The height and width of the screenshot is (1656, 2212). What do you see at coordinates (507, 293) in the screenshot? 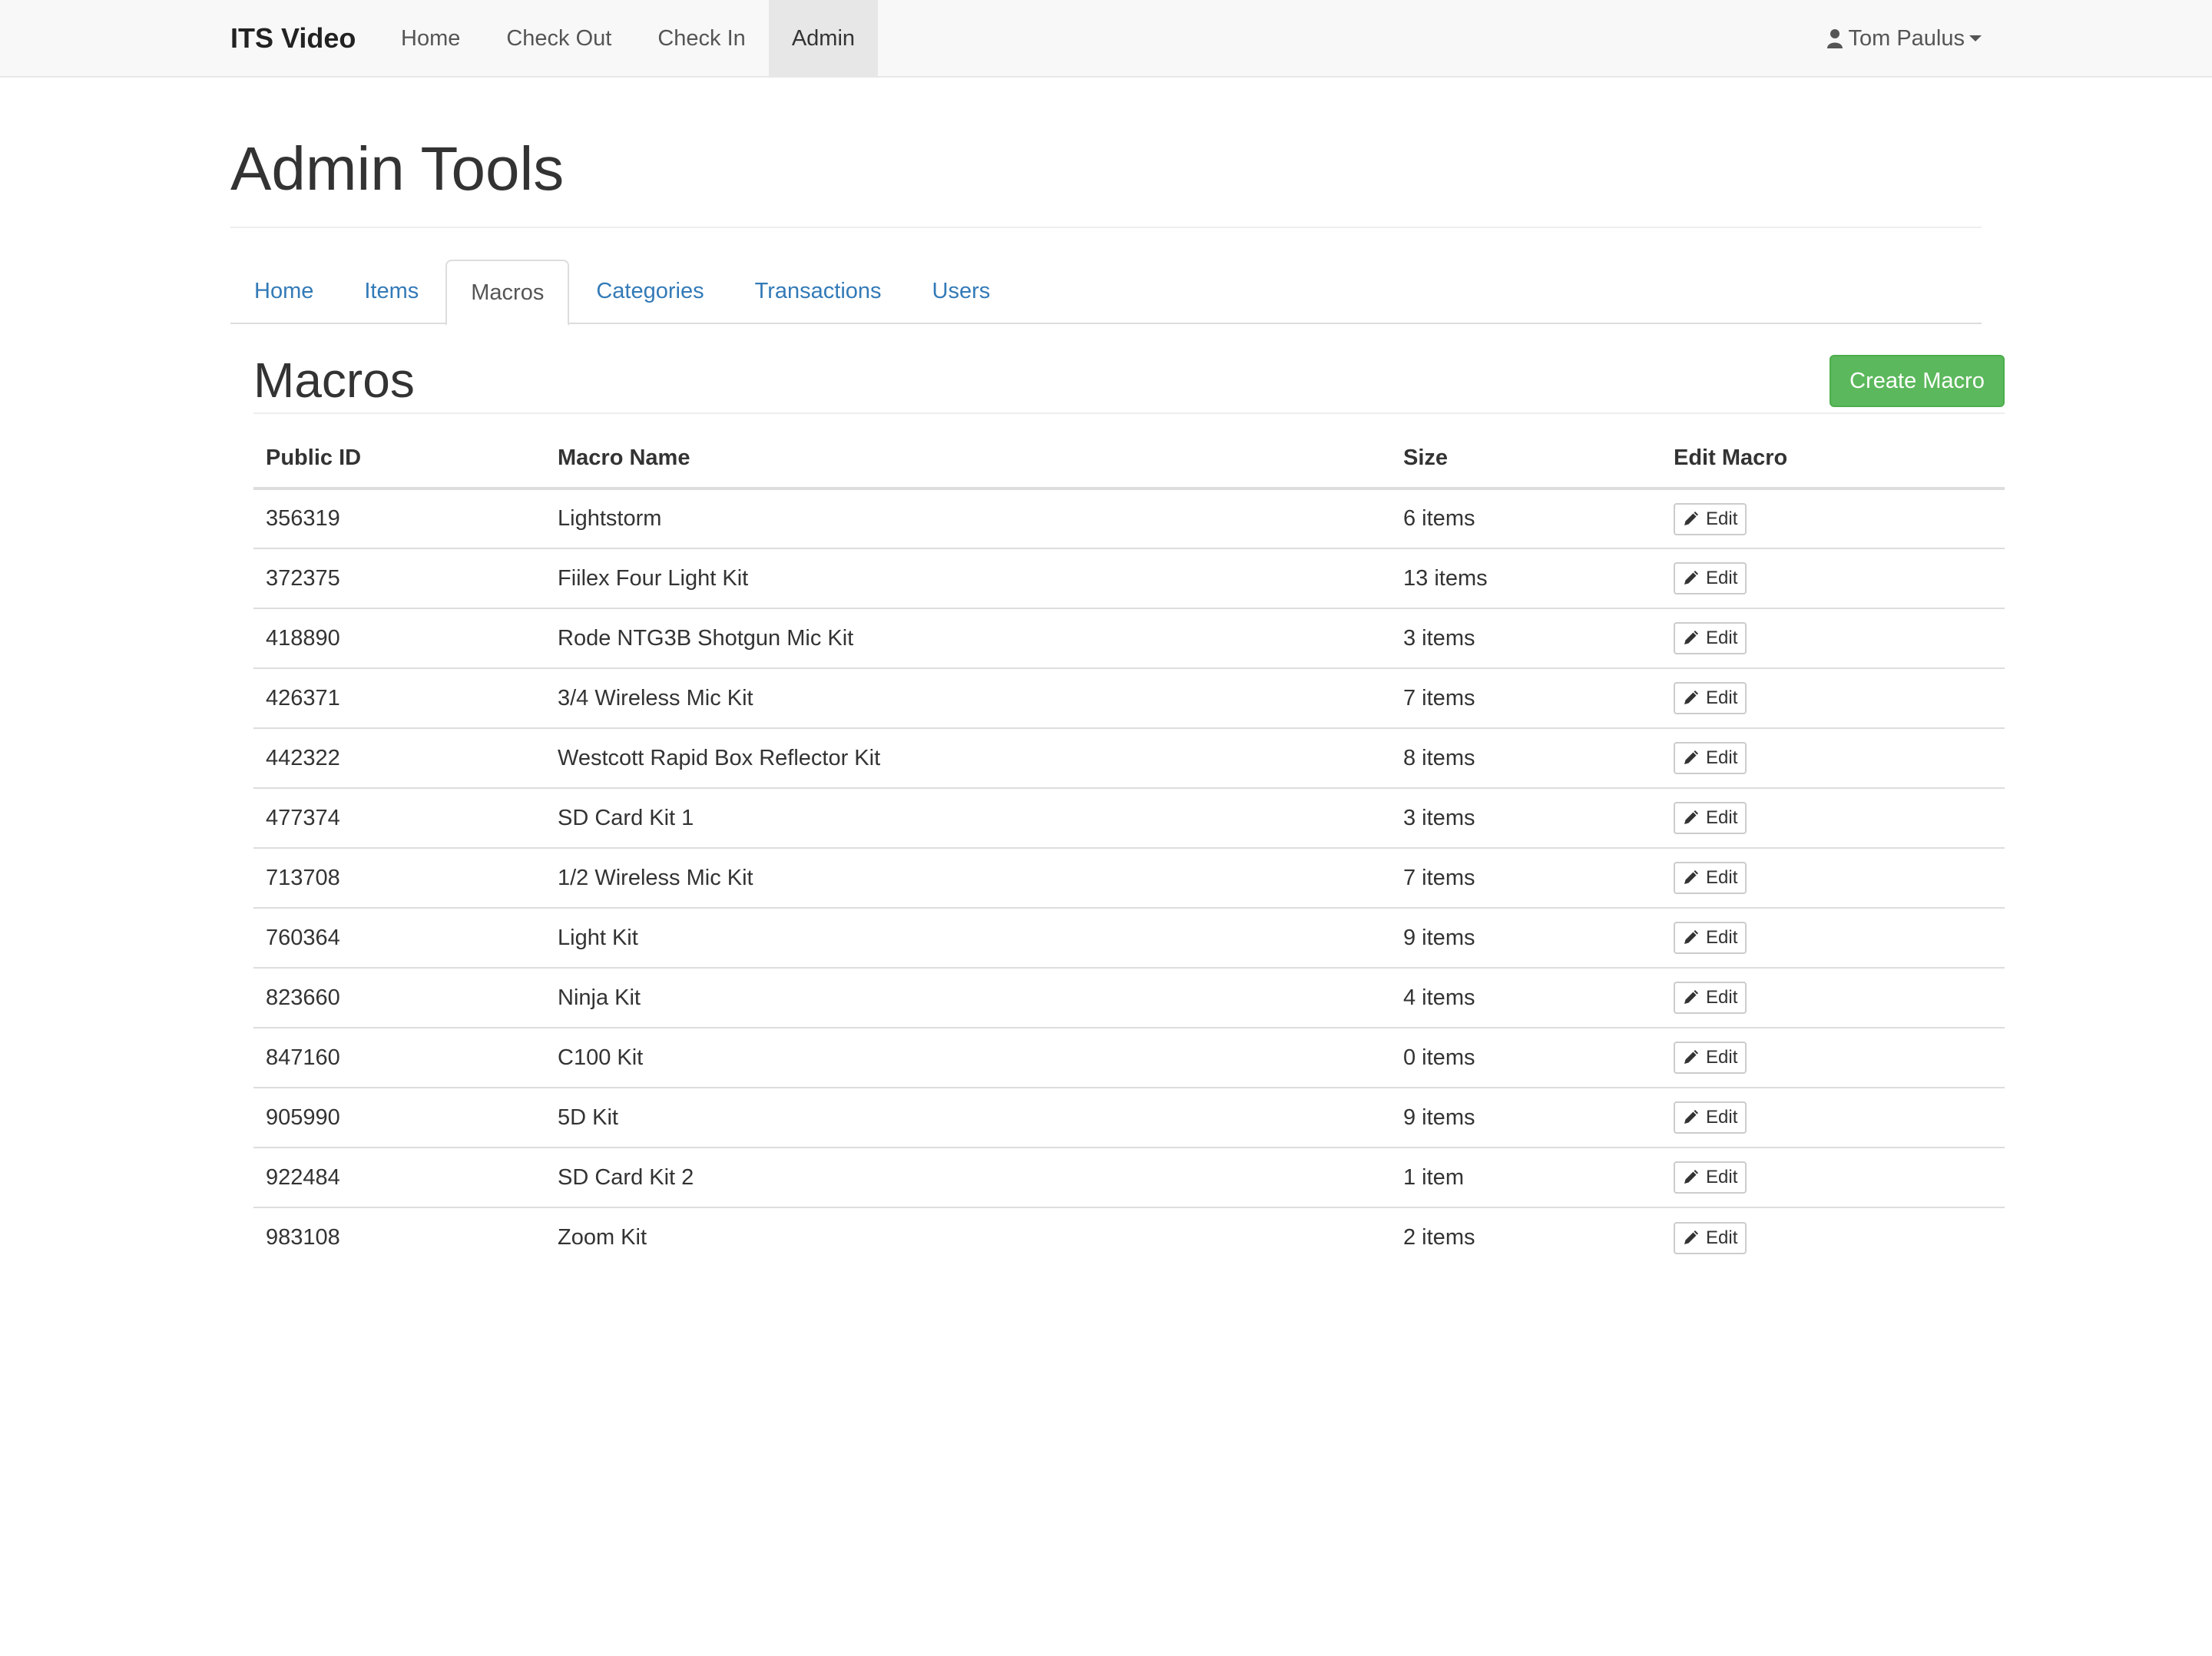
I see `tab-macros: Macros` at bounding box center [507, 293].